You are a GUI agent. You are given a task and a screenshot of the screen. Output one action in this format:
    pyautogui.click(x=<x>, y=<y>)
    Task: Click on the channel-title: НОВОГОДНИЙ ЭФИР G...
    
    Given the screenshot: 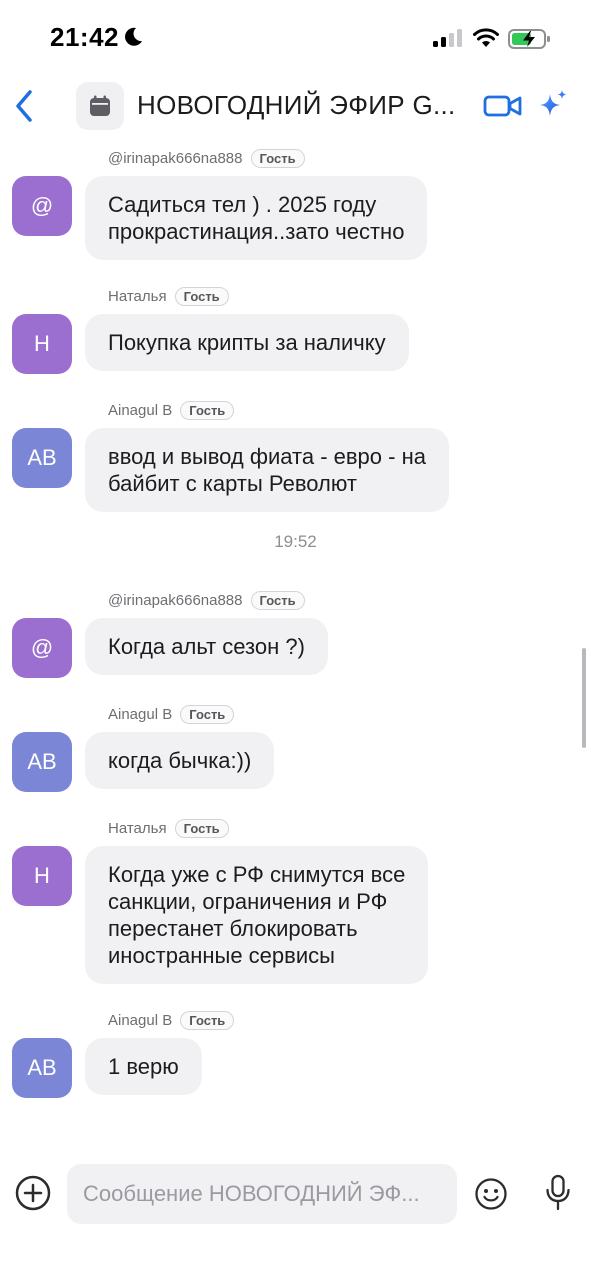 What is the action you would take?
    pyautogui.click(x=299, y=105)
    